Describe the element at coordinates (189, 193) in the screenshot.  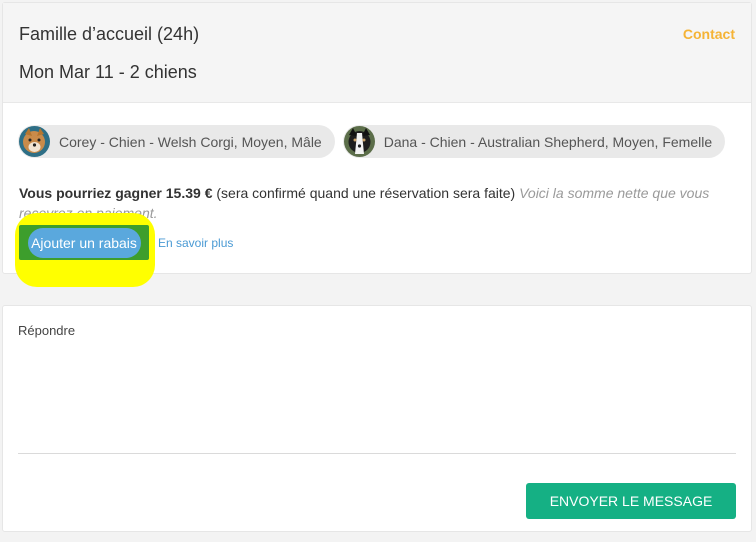
I see `earnings-amount: 15.39 €` at that location.